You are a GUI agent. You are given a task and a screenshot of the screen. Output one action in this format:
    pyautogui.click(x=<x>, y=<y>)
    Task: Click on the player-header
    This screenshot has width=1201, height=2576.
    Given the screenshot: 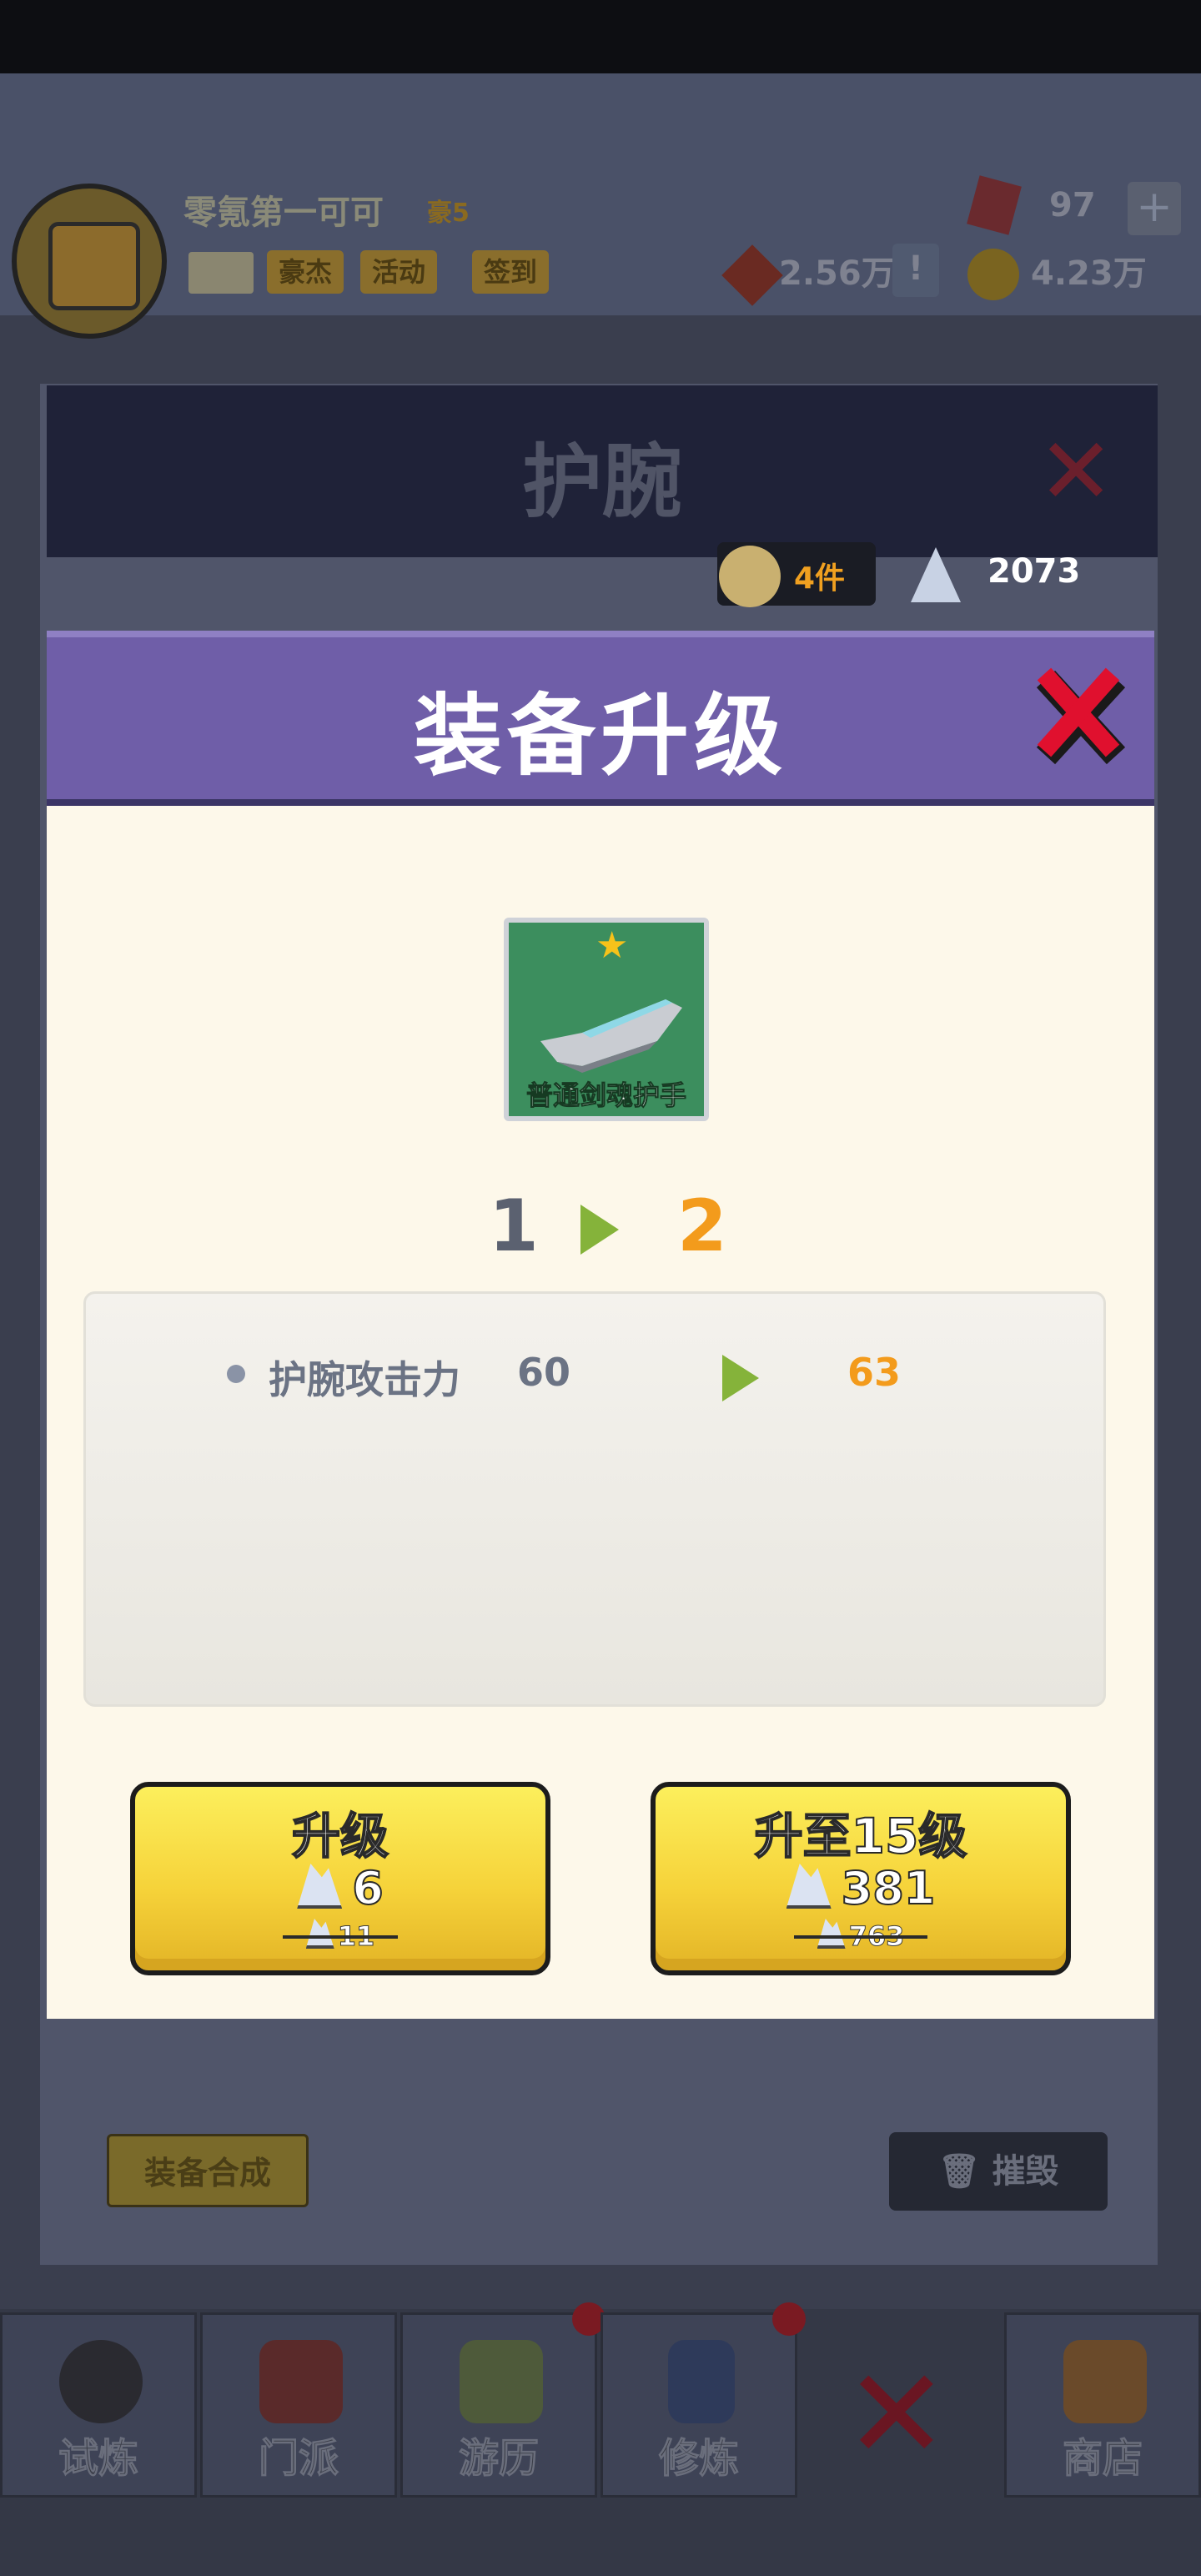 What is the action you would take?
    pyautogui.click(x=601, y=194)
    